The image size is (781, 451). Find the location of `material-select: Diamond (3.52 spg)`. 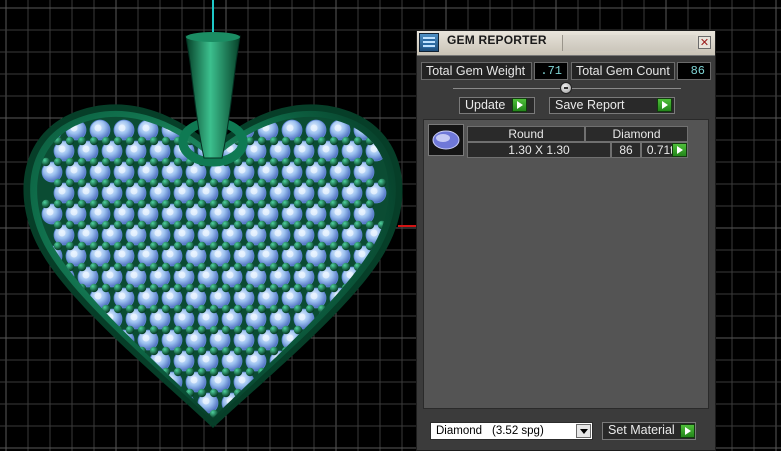

material-select: Diamond (3.52 spg) is located at coordinates (511, 431).